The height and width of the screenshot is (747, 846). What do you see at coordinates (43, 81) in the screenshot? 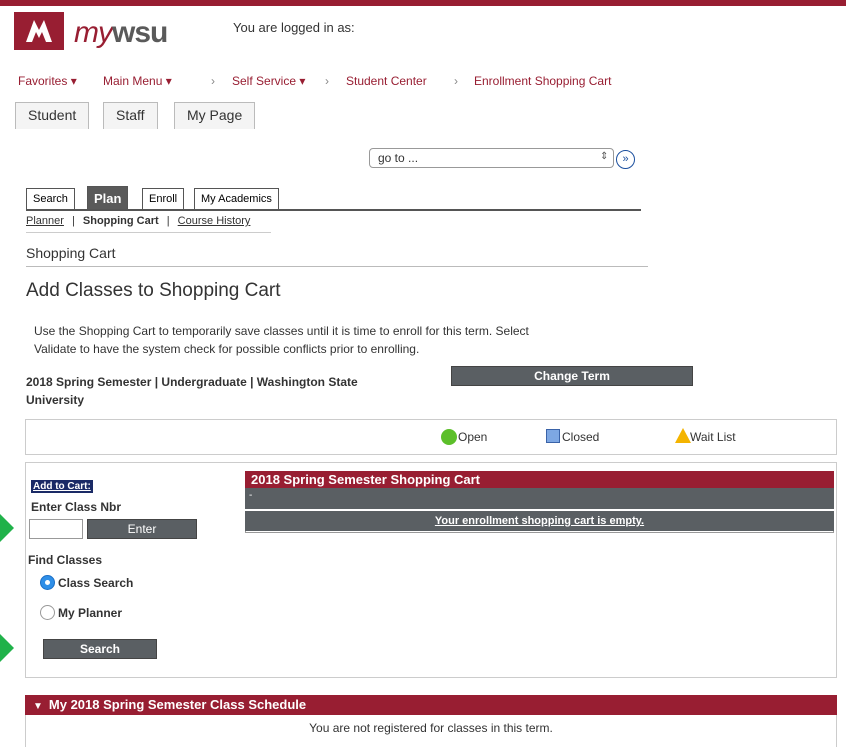
I see `nav-favorites-label: Favorites` at bounding box center [43, 81].